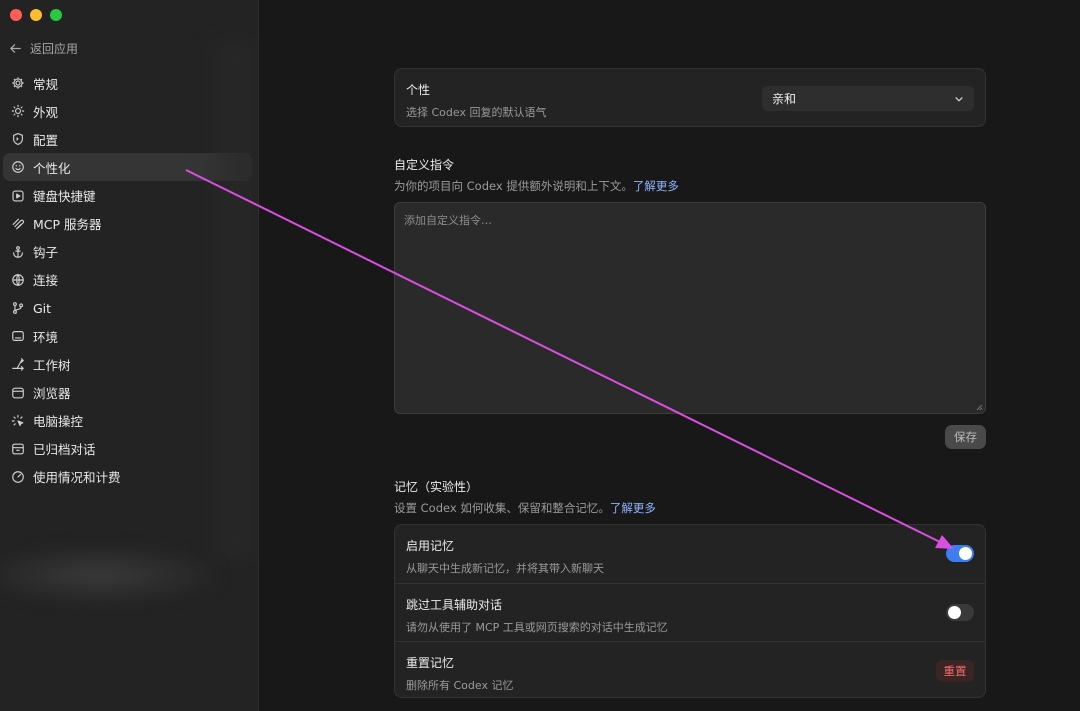 Image resolution: width=1080 pixels, height=711 pixels. I want to click on skip-tool-chats-subtitle: 请勿从使用了 MCP 工具或网页搜索的对话中生成记忆, so click(537, 627).